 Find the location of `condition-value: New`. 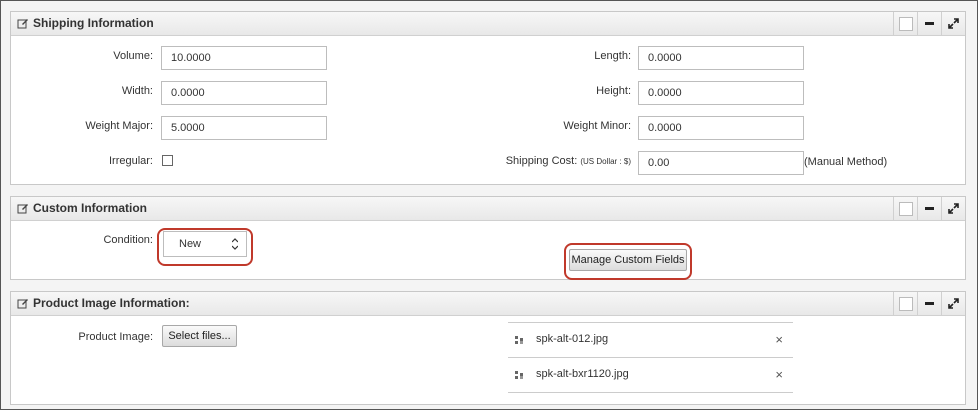

condition-value: New is located at coordinates (190, 244).